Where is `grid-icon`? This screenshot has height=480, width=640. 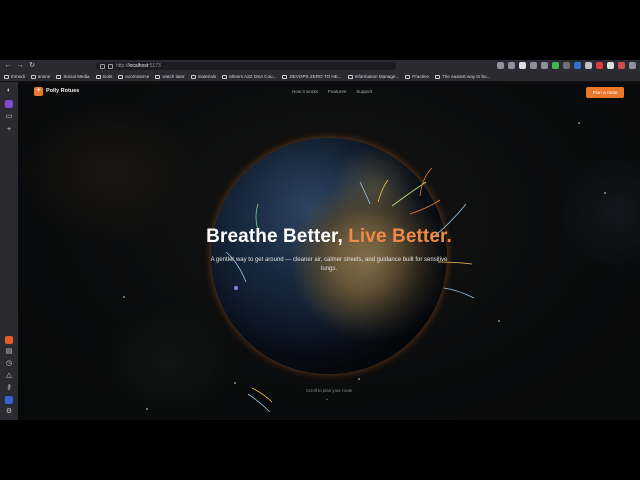 grid-icon is located at coordinates (500, 65).